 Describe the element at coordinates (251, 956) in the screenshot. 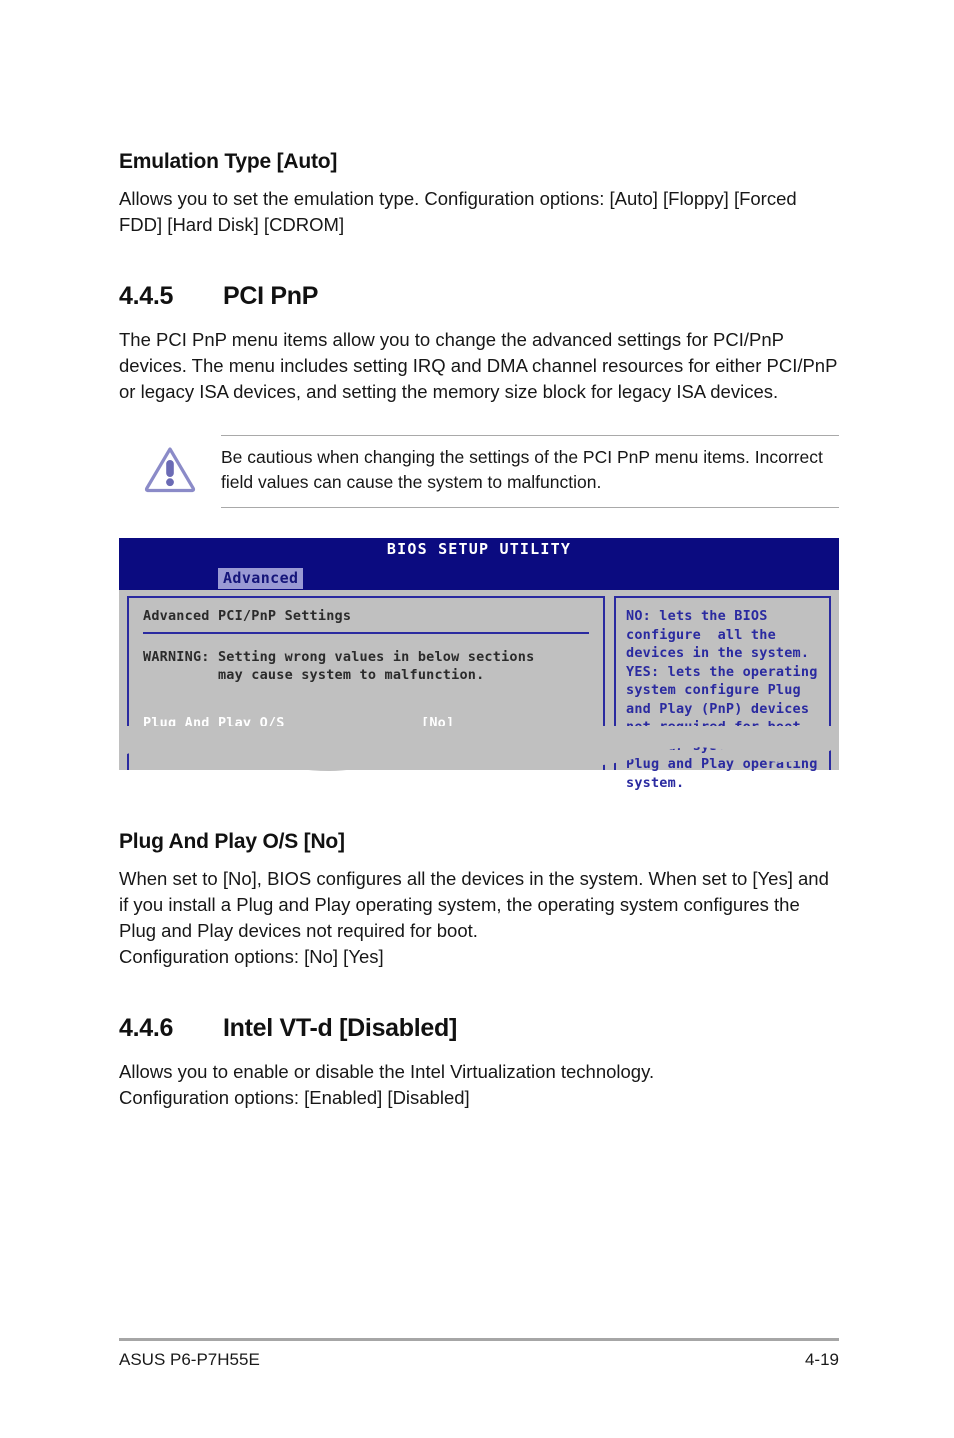

I see `pnp-os-options: Configuration options: [No] [Yes]` at that location.